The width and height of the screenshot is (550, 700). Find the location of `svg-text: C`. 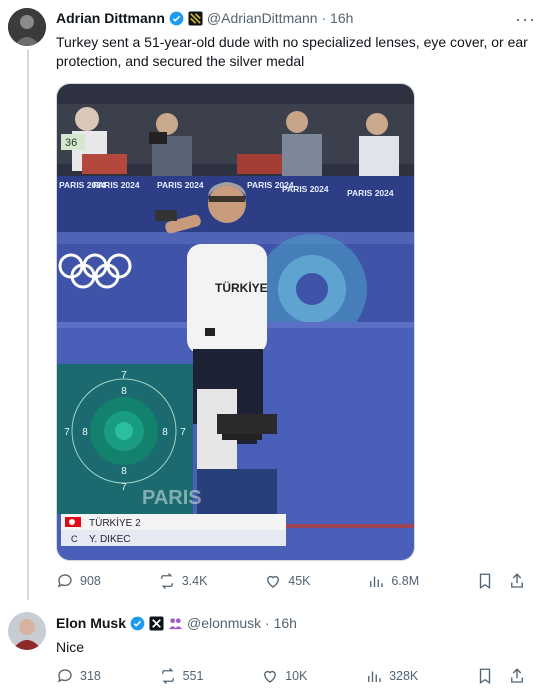

svg-text: C is located at coordinates (74, 539).